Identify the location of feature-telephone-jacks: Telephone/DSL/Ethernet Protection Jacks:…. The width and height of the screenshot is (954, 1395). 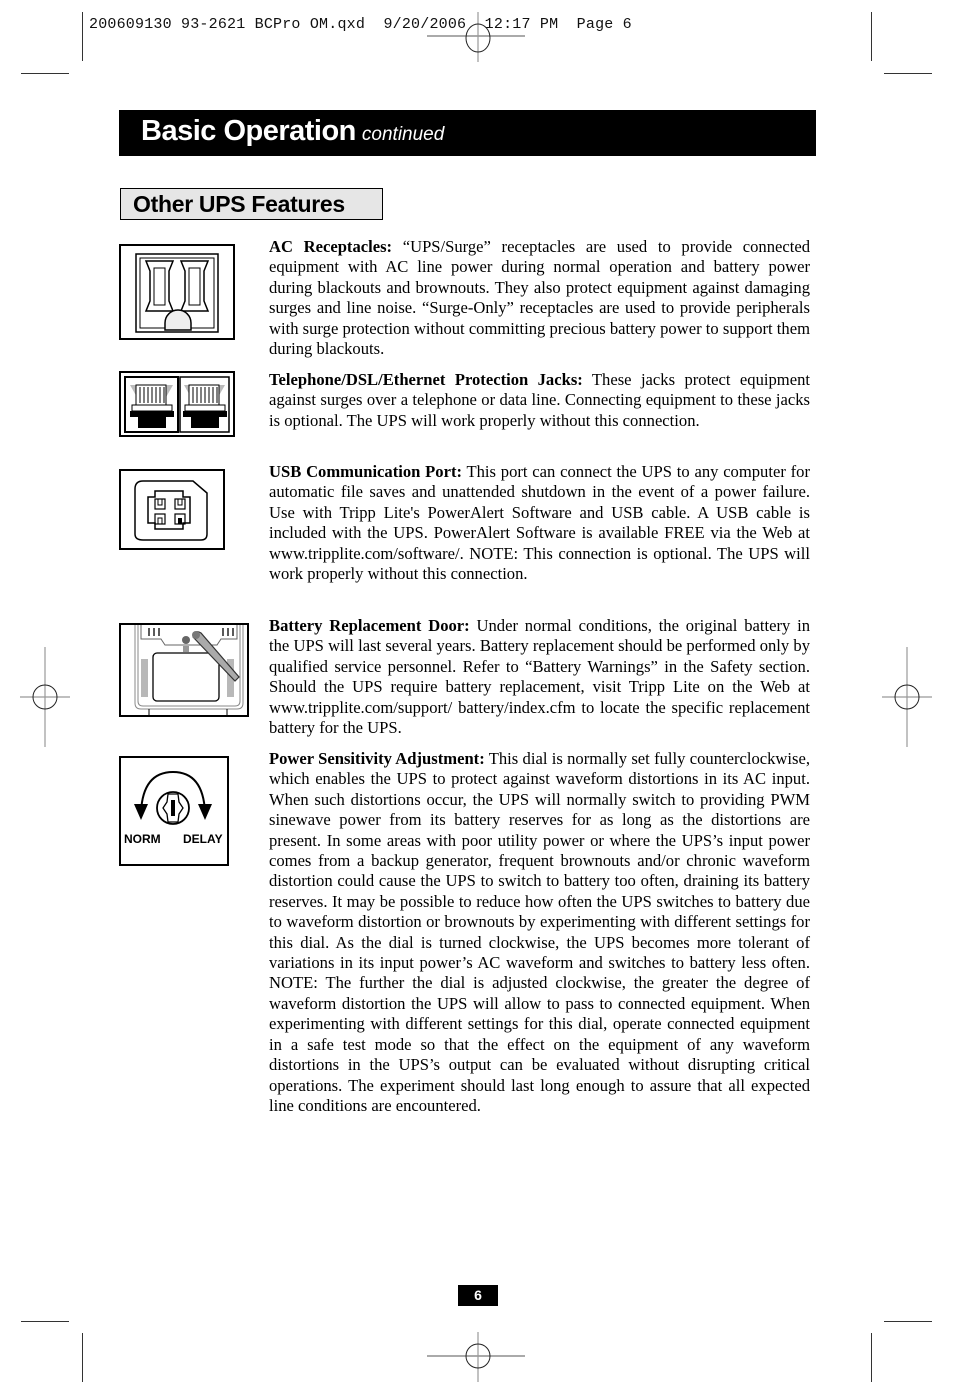
(539, 400).